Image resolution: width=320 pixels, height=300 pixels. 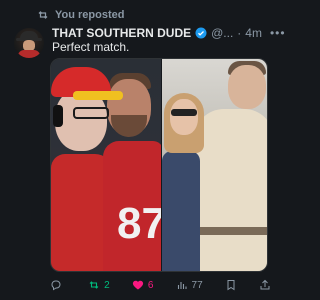 What do you see at coordinates (197, 285) in the screenshot?
I see `view-count: 77` at bounding box center [197, 285].